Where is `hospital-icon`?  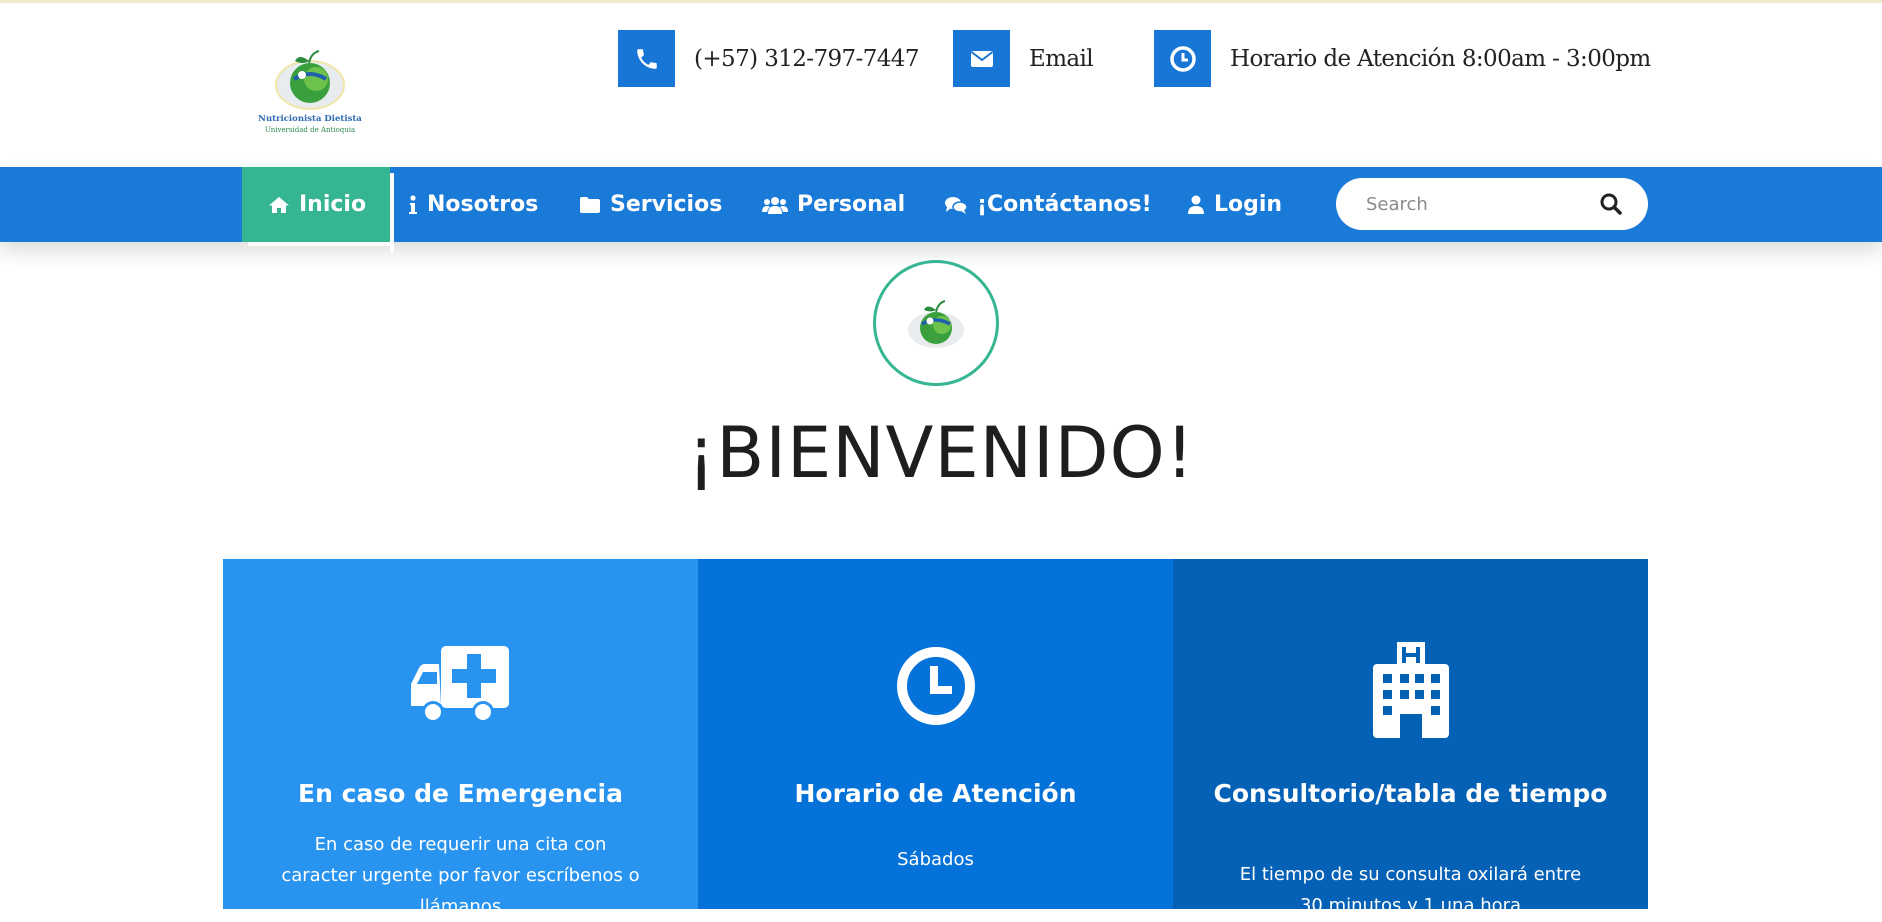
hospital-icon is located at coordinates (1410, 690).